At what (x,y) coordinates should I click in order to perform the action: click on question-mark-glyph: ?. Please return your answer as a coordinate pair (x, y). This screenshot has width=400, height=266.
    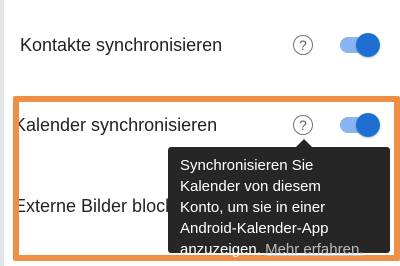
    Looking at the image, I should click on (303, 45).